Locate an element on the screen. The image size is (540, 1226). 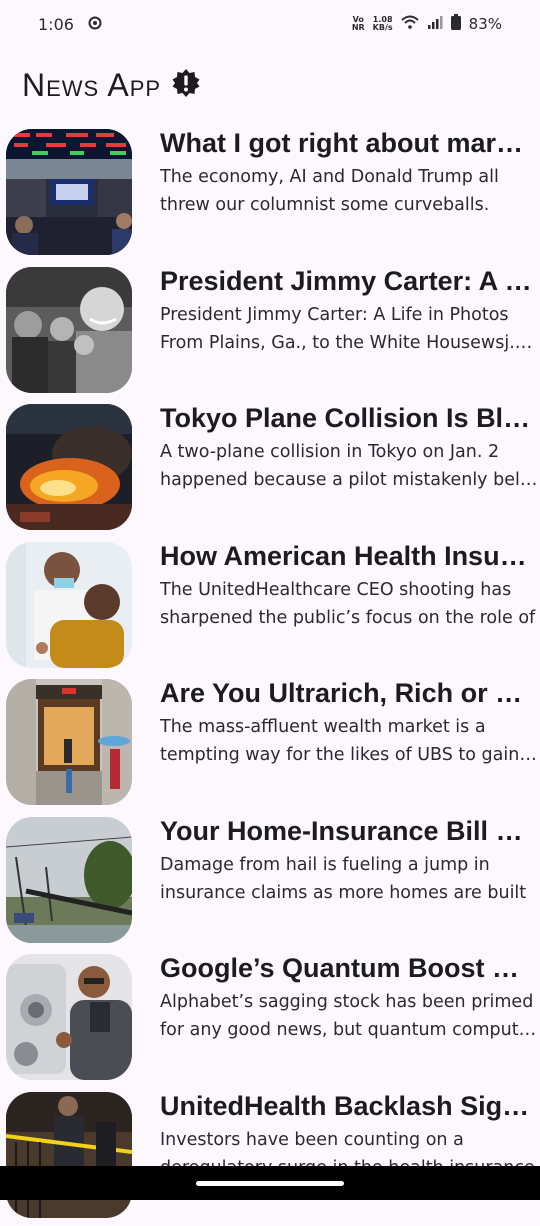
battery-icon is located at coordinates (456, 24).